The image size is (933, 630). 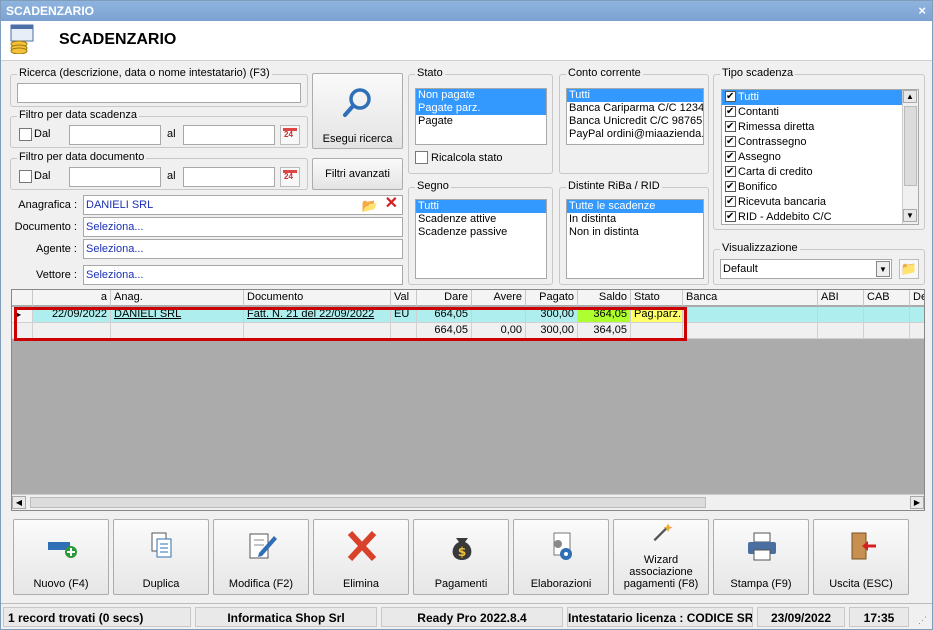 What do you see at coordinates (561, 557) in the screenshot?
I see `processing-button: Elaborazioni` at bounding box center [561, 557].